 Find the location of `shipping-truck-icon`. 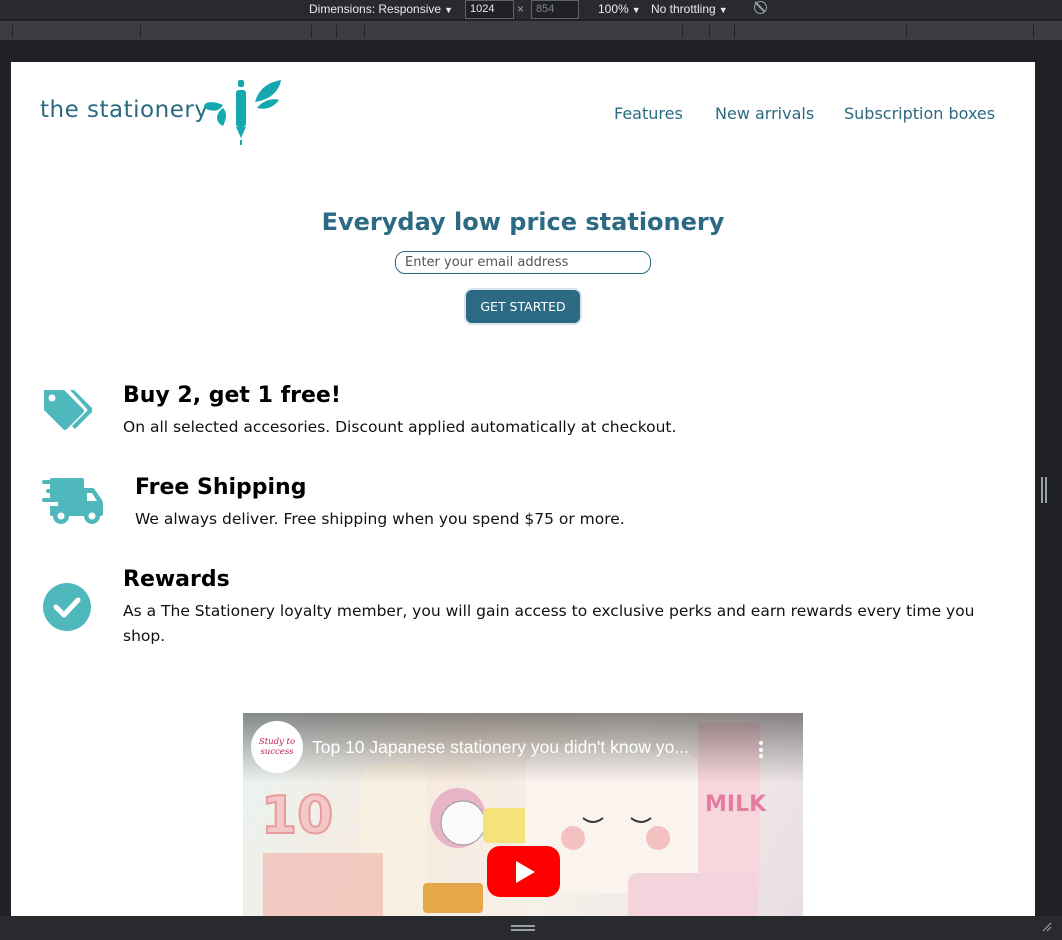

shipping-truck-icon is located at coordinates (72, 501).